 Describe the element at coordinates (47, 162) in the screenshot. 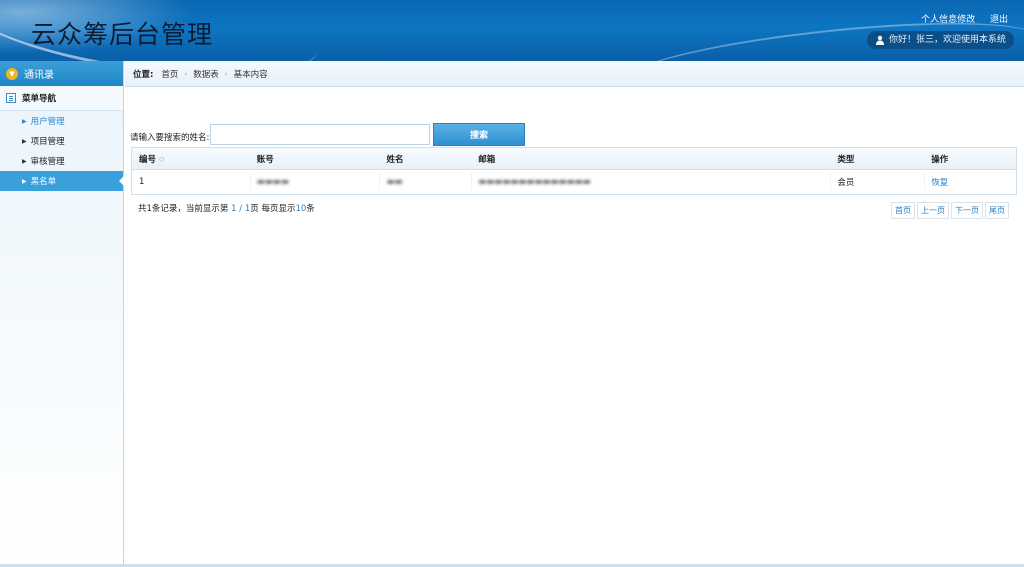

I see `sidebar-item-label: 审核管理` at that location.